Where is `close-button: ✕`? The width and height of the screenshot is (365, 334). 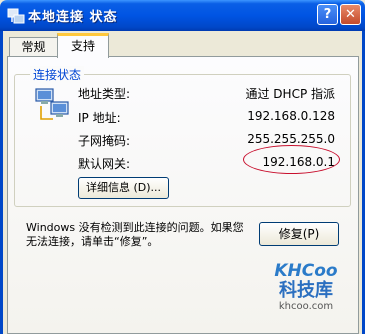
close-button: ✕ is located at coordinates (350, 14).